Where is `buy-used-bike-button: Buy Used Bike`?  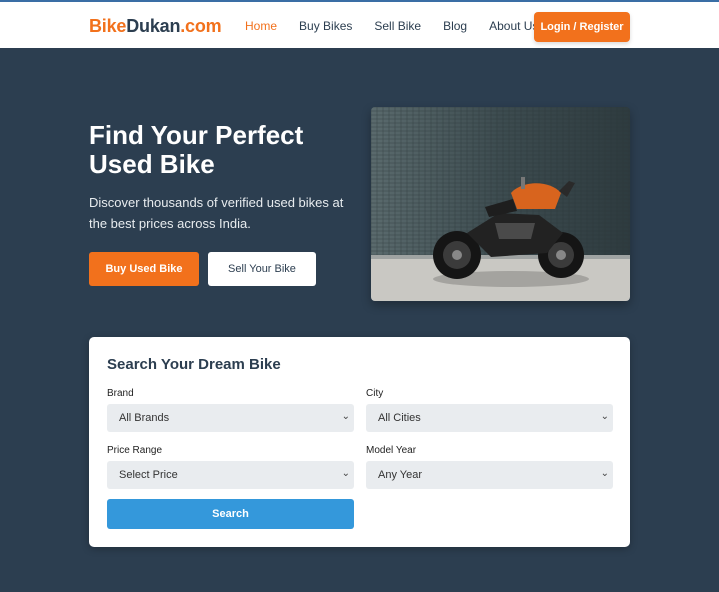
buy-used-bike-button: Buy Used Bike is located at coordinates (144, 269).